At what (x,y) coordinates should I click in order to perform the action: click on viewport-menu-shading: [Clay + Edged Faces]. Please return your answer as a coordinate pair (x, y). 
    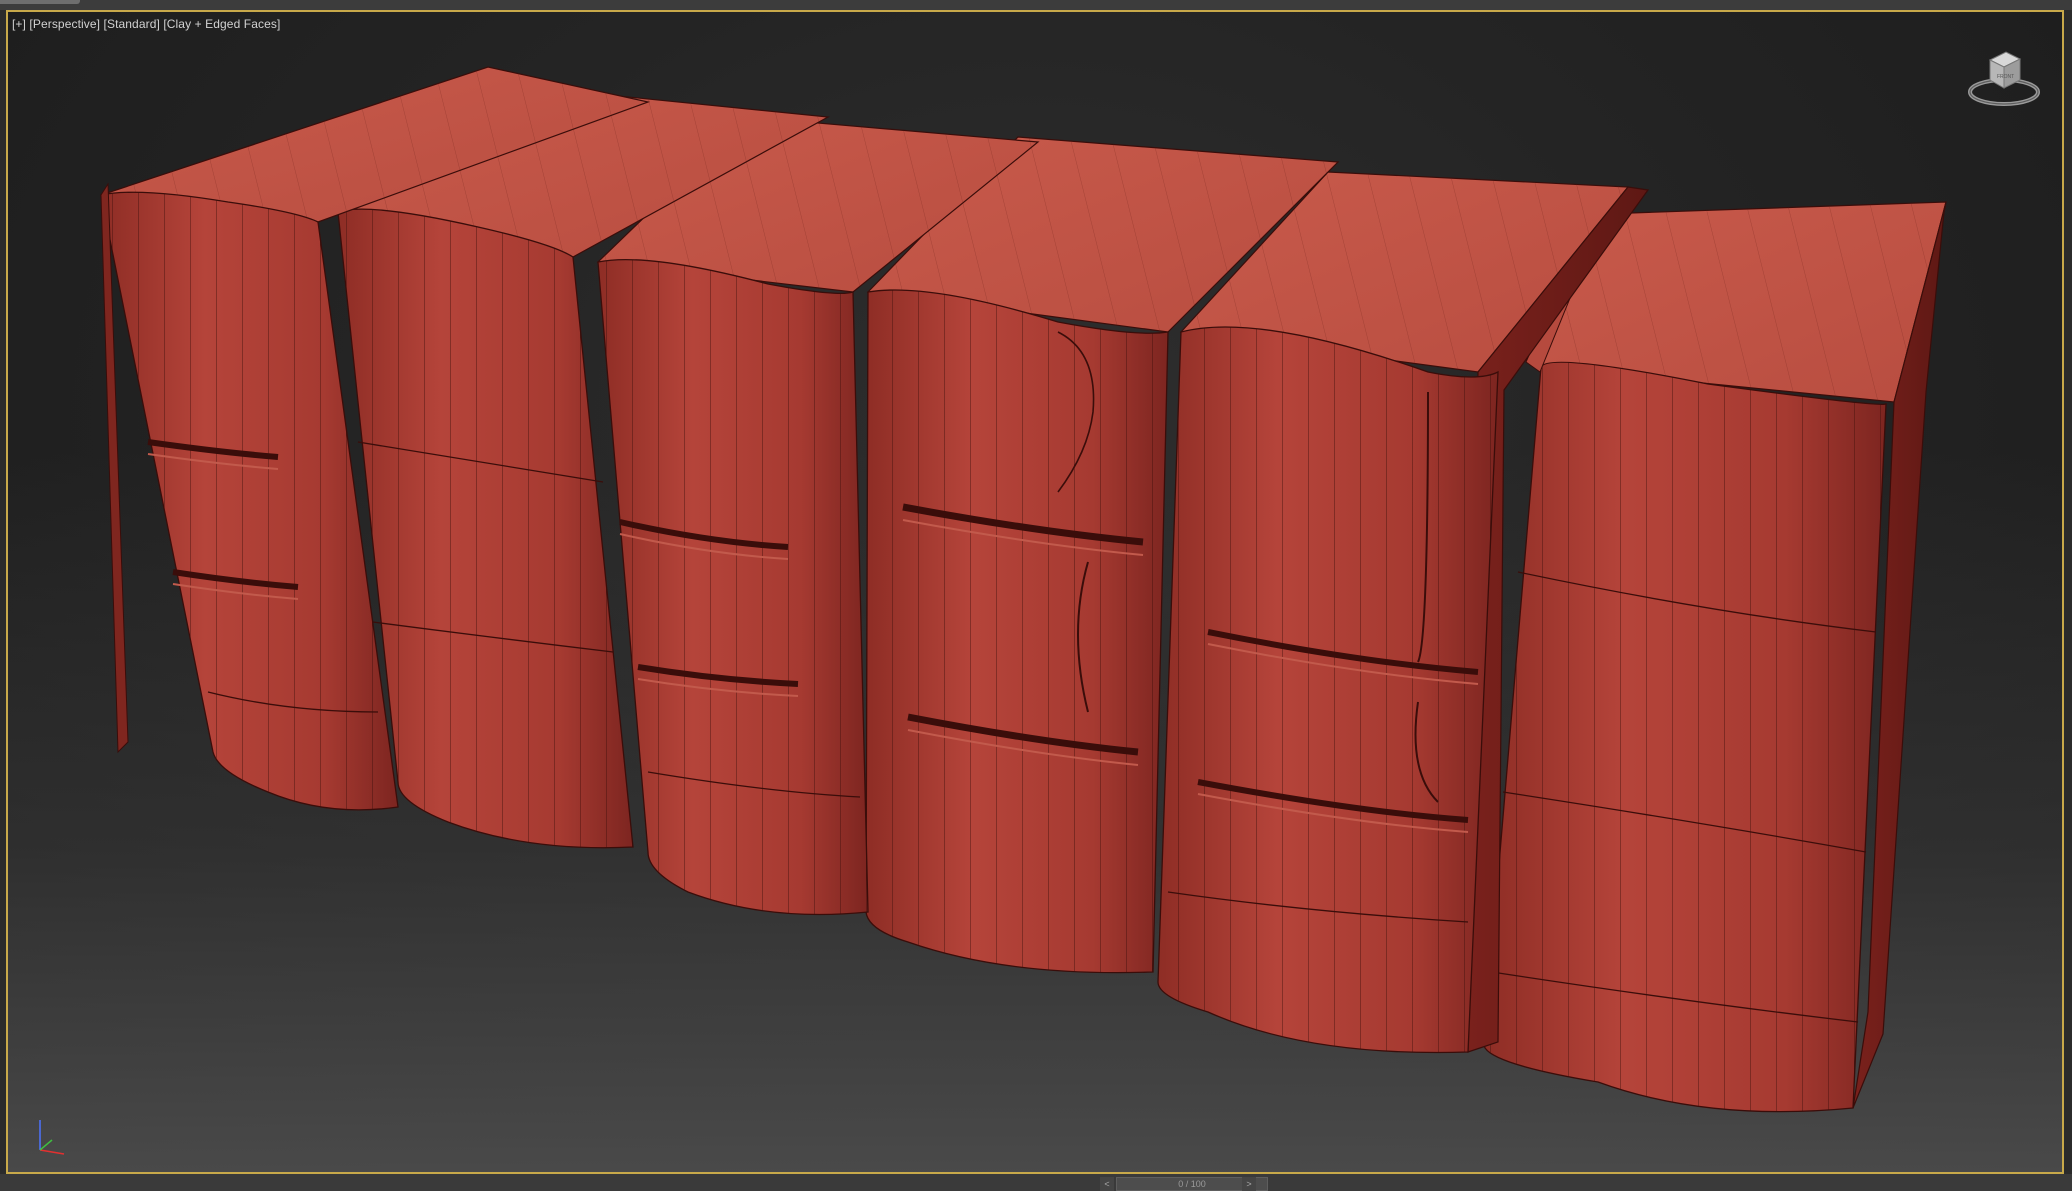
    Looking at the image, I should click on (221, 24).